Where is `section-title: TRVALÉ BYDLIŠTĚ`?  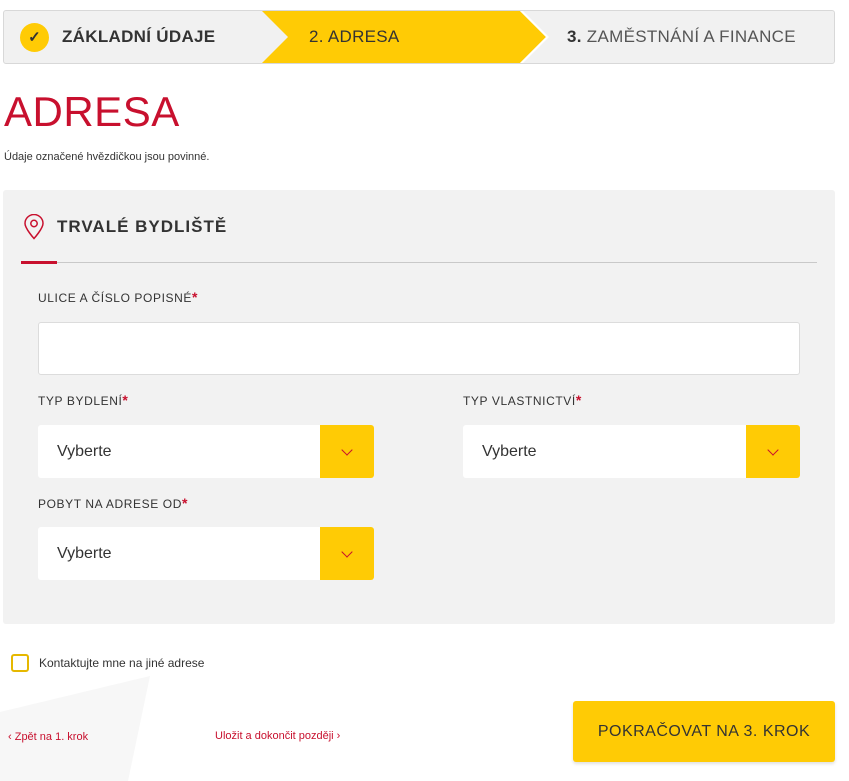
section-title: TRVALÉ BYDLIŠTĚ is located at coordinates (142, 226).